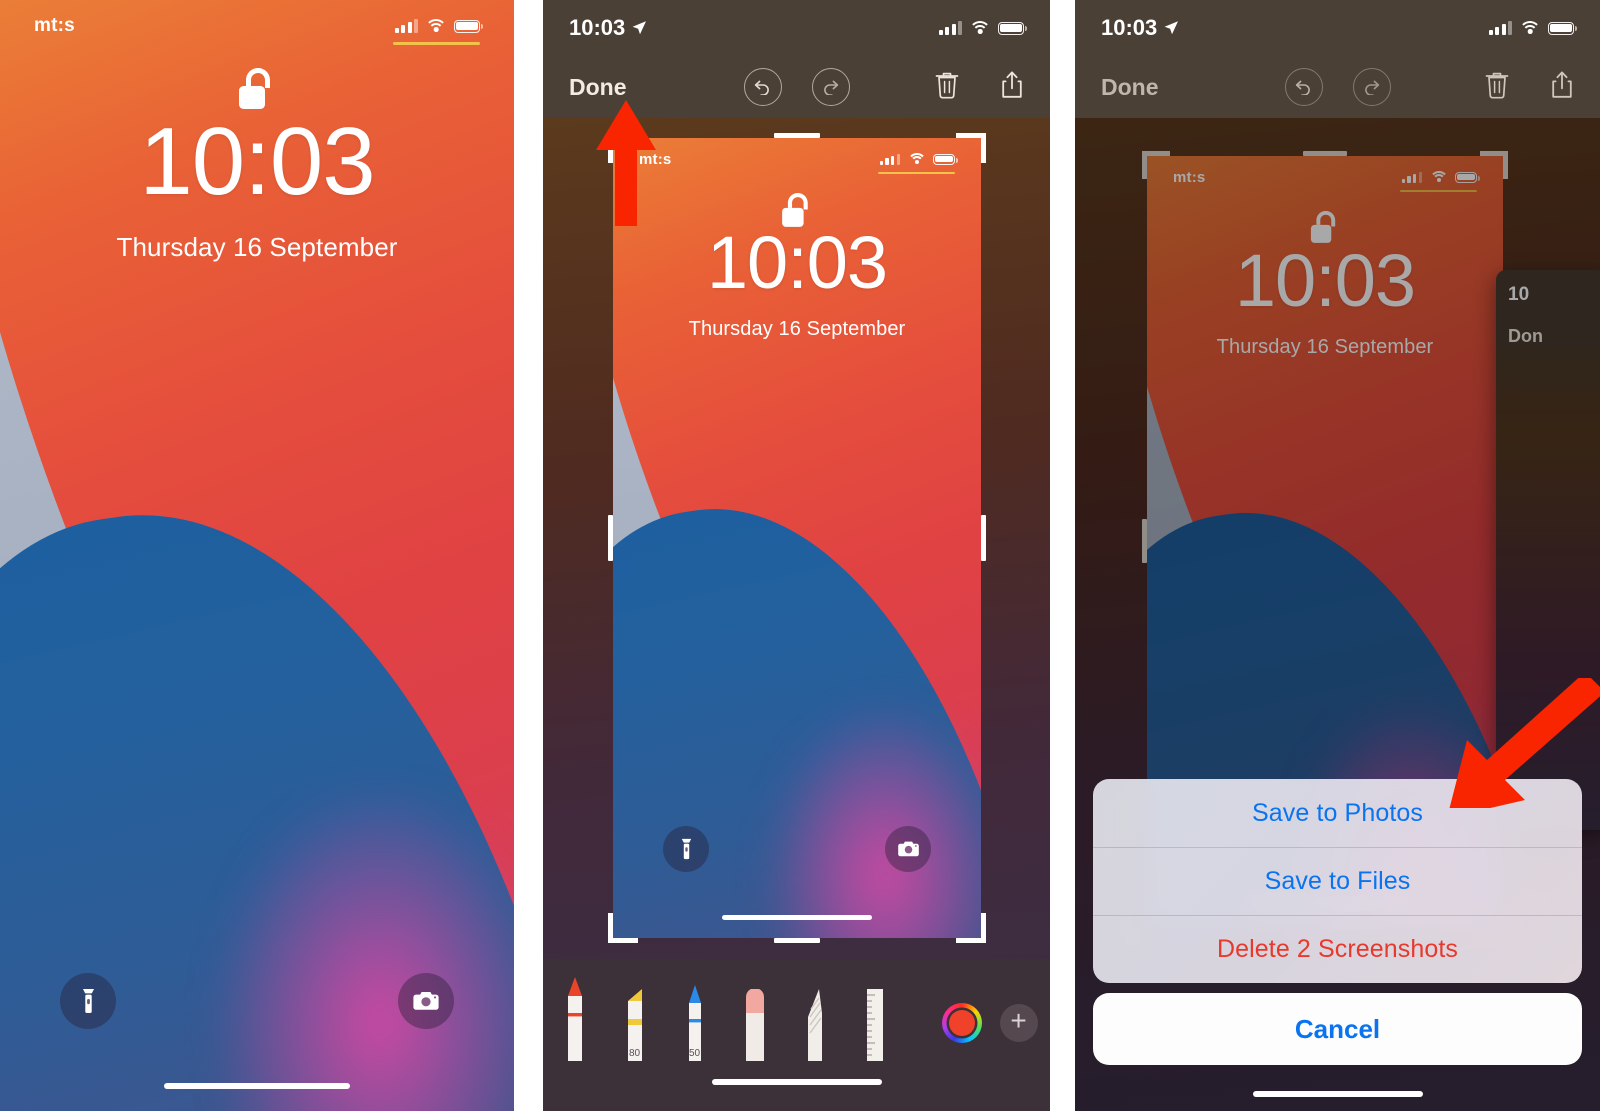 The width and height of the screenshot is (1600, 1111). What do you see at coordinates (257, 88) in the screenshot?
I see `unlocked-padlock-icon` at bounding box center [257, 88].